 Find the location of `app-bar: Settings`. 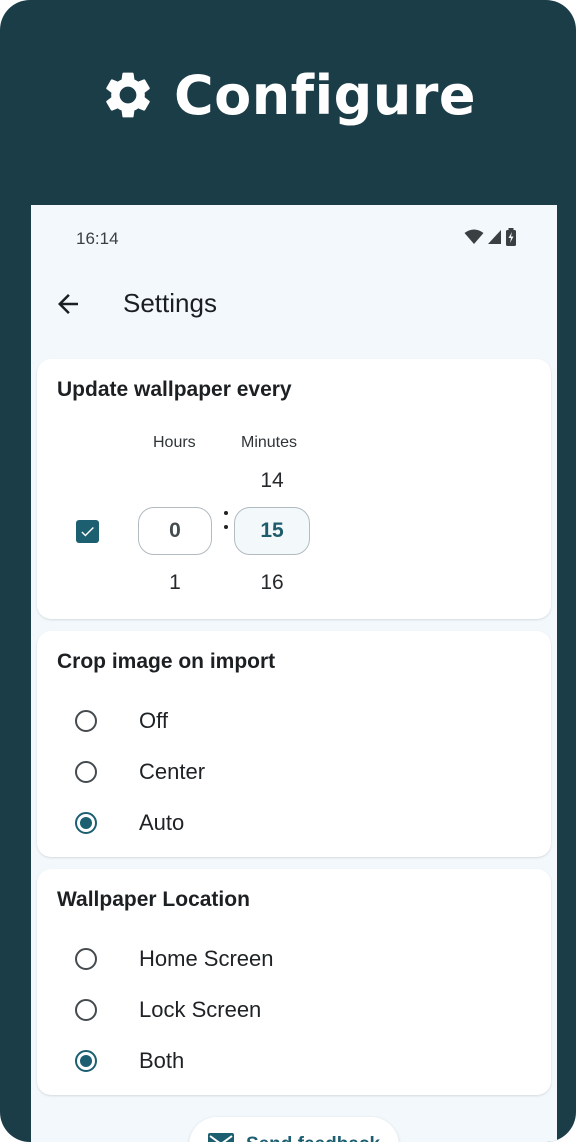

app-bar: Settings is located at coordinates (294, 305).